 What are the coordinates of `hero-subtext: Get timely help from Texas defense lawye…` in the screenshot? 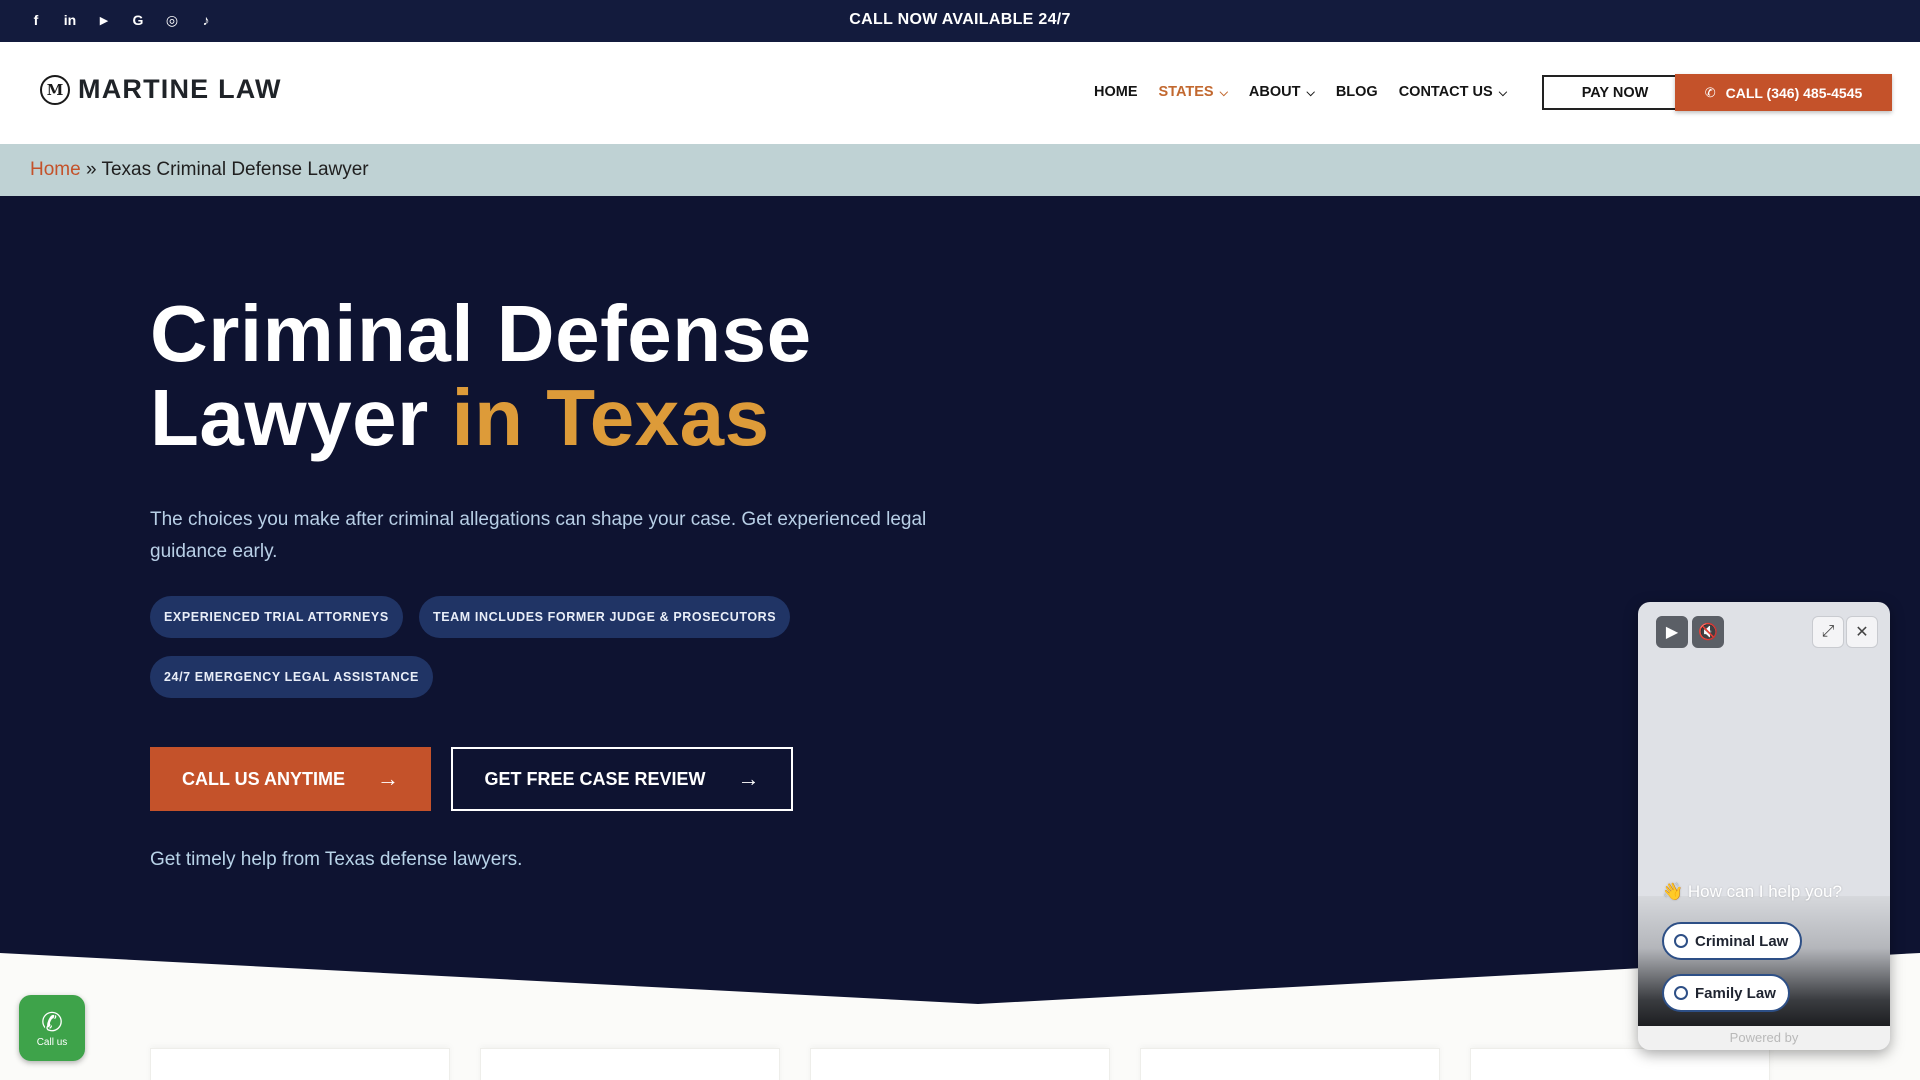 It's located at (336, 859).